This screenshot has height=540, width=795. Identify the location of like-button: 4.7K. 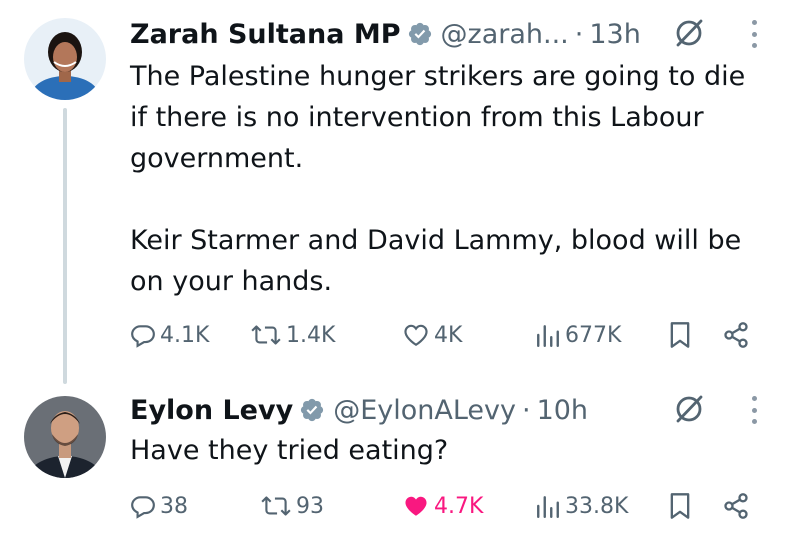
(442, 506).